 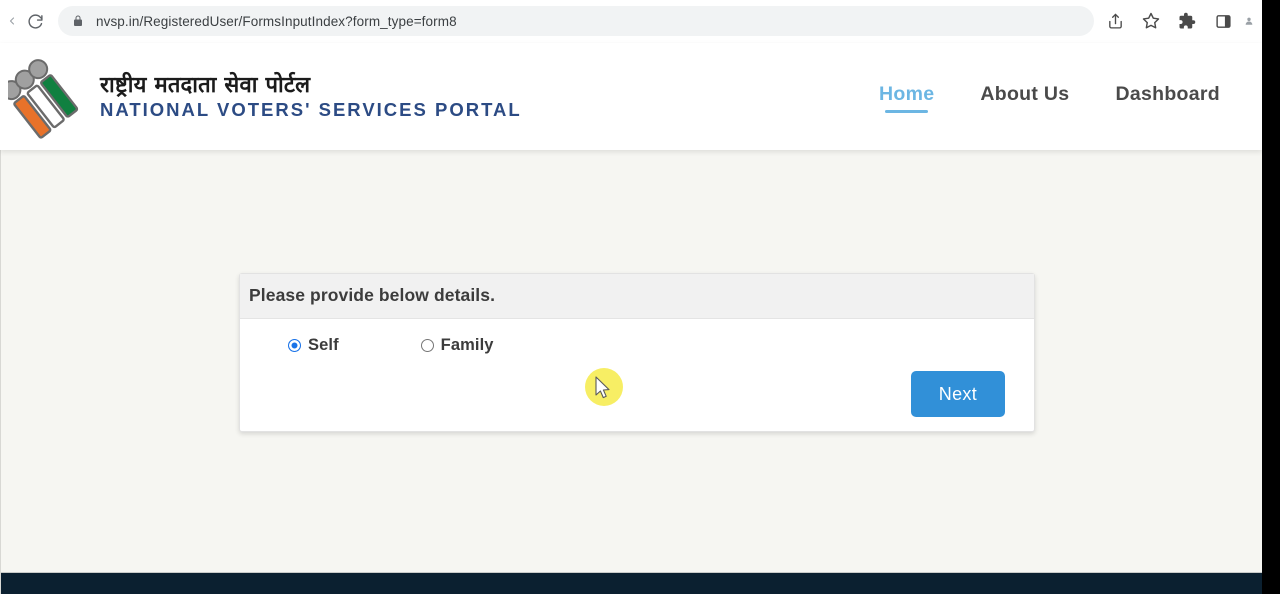 What do you see at coordinates (1024, 98) in the screenshot?
I see `nav-item-about-us: About Us` at bounding box center [1024, 98].